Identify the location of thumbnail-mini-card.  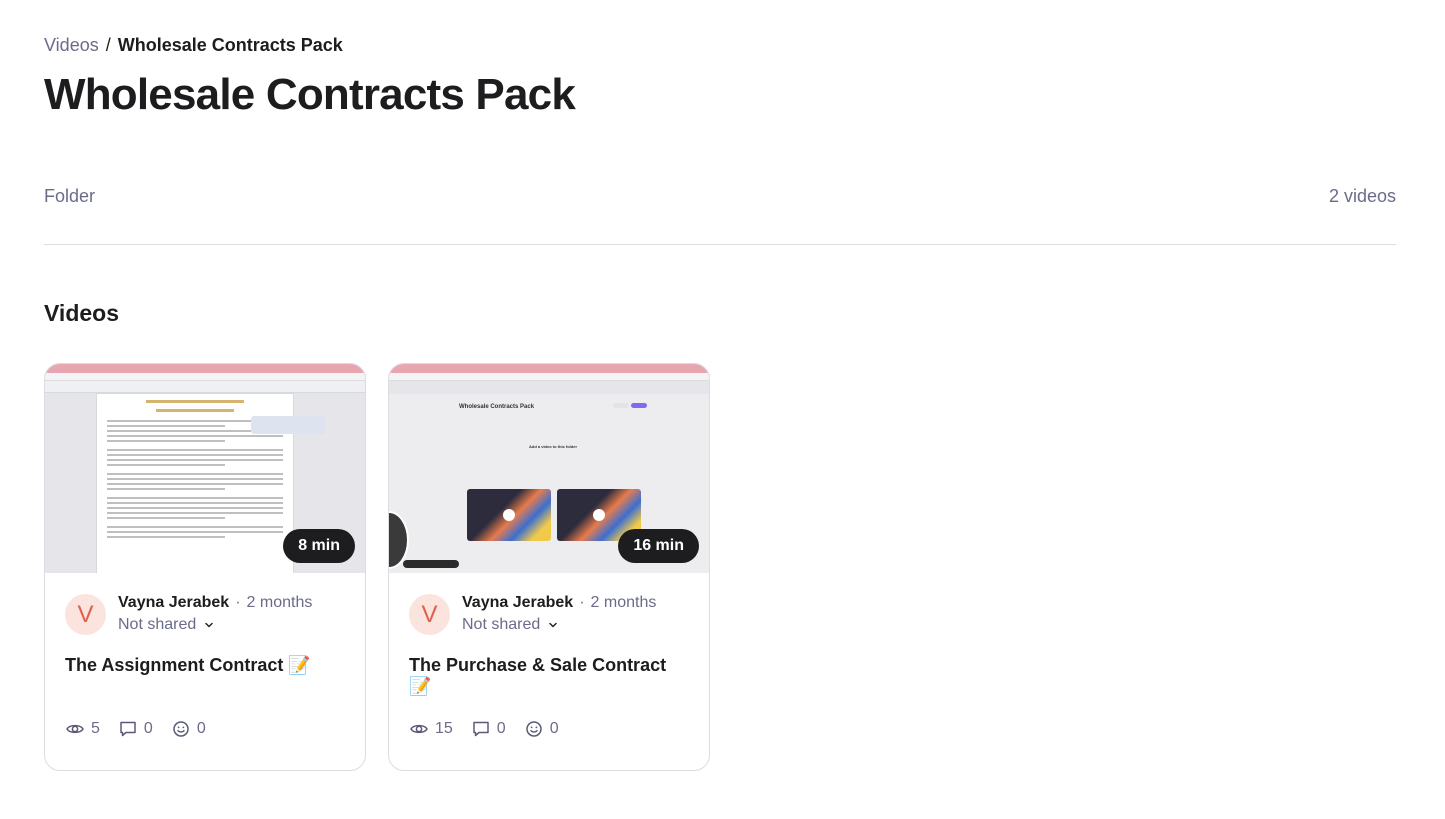
(509, 515).